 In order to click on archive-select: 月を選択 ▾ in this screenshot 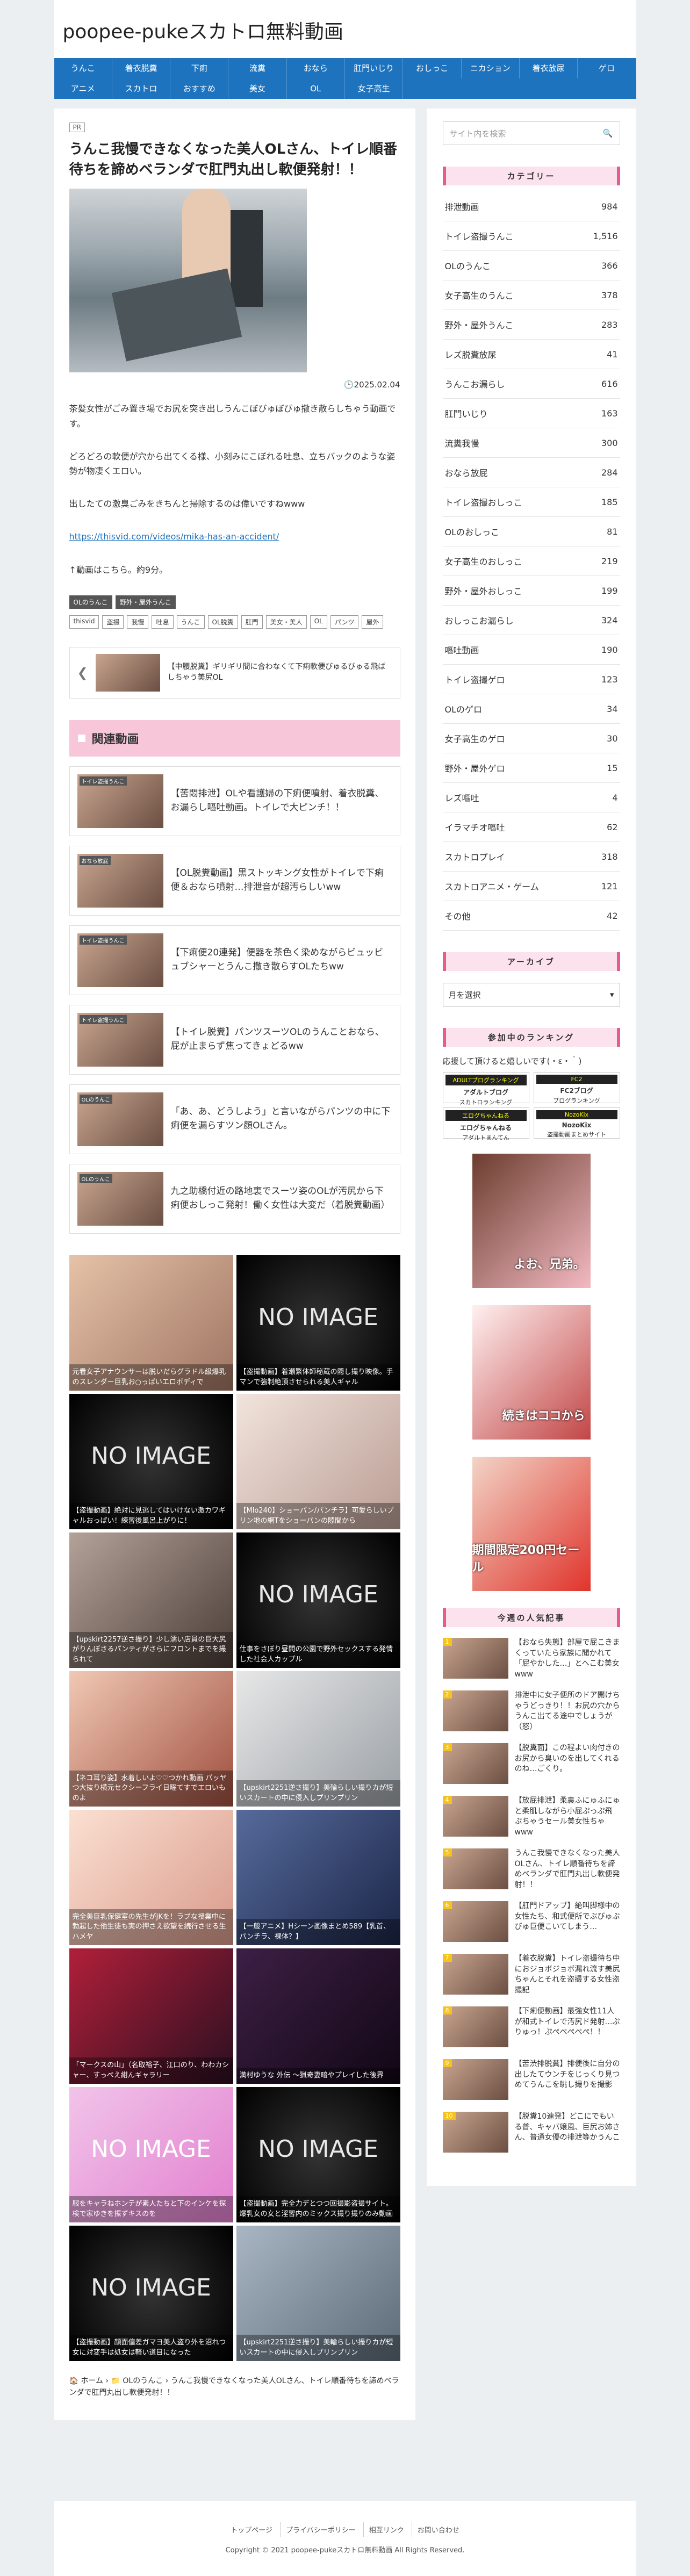, I will do `click(531, 994)`.